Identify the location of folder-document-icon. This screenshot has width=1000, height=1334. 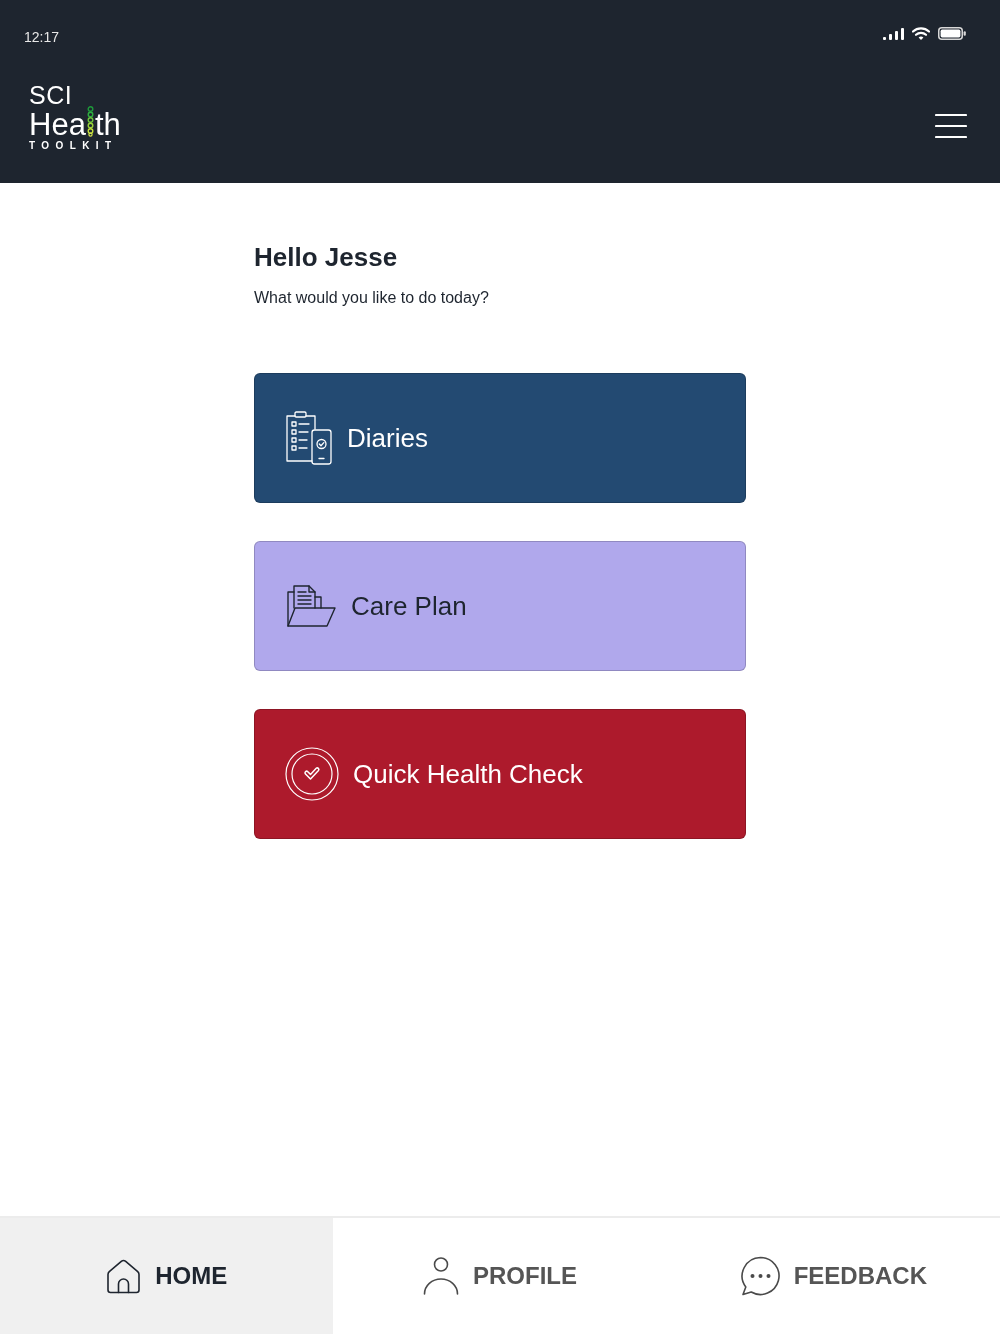
(311, 606).